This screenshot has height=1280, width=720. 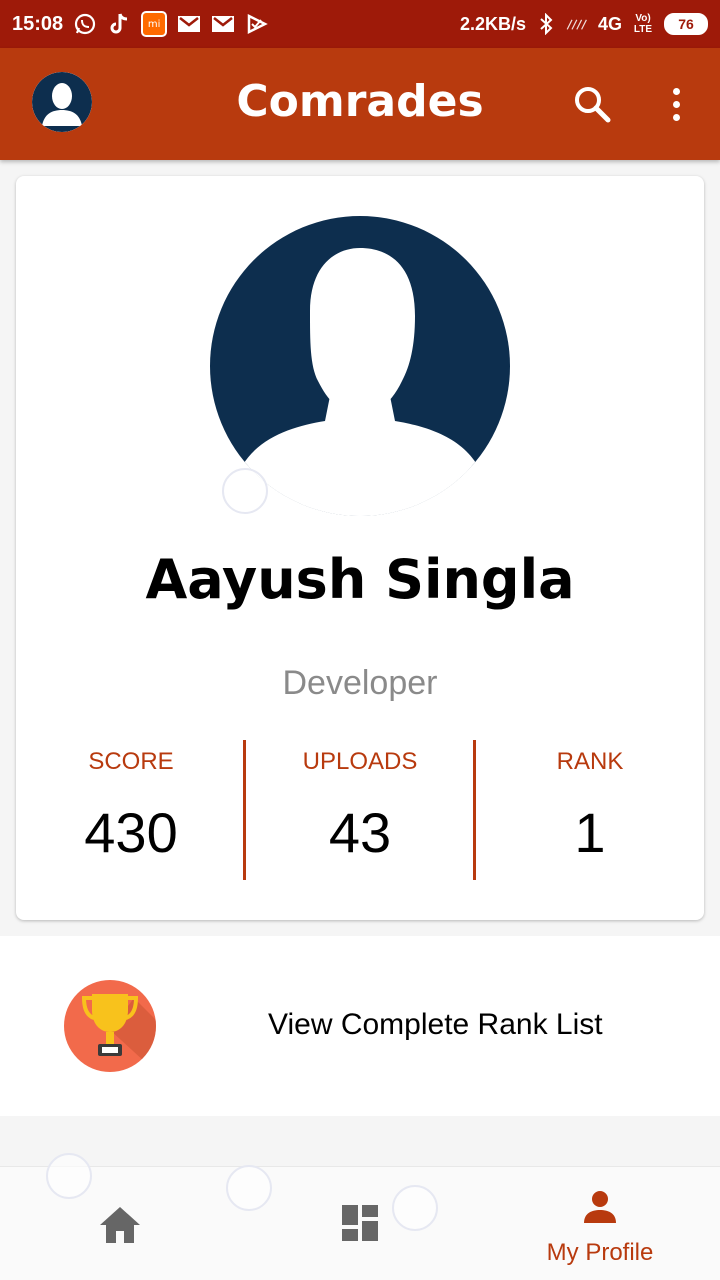 I want to click on stat-score: SCORE 430, so click(x=131, y=810).